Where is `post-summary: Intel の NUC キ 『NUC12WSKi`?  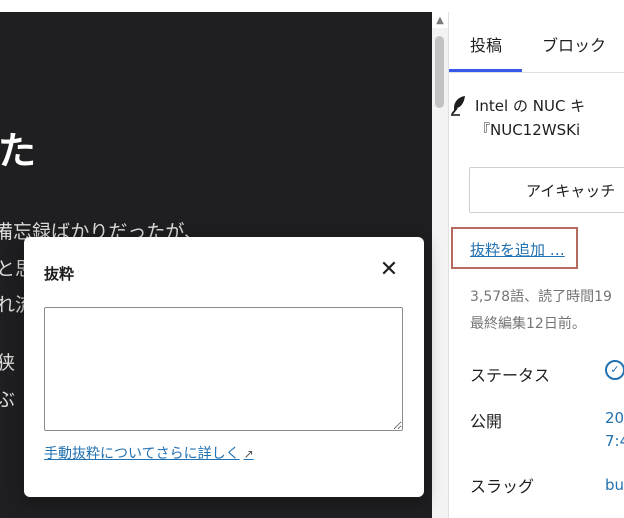
post-summary: Intel の NUC キ 『NUC12WSKi is located at coordinates (537, 118).